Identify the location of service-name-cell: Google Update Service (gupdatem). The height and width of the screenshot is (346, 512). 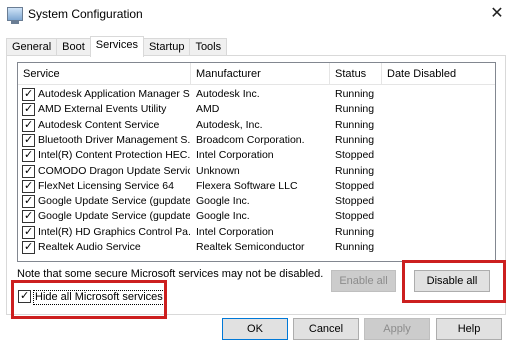
(114, 216).